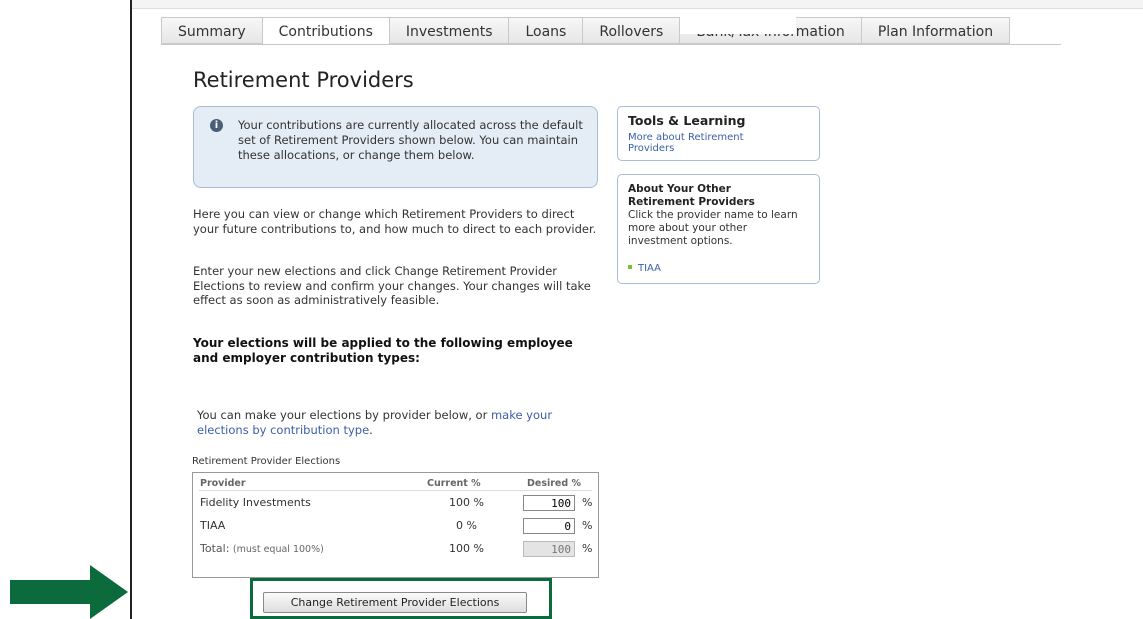  Describe the element at coordinates (466, 525) in the screenshot. I see `row-current-pct: 0 %` at that location.